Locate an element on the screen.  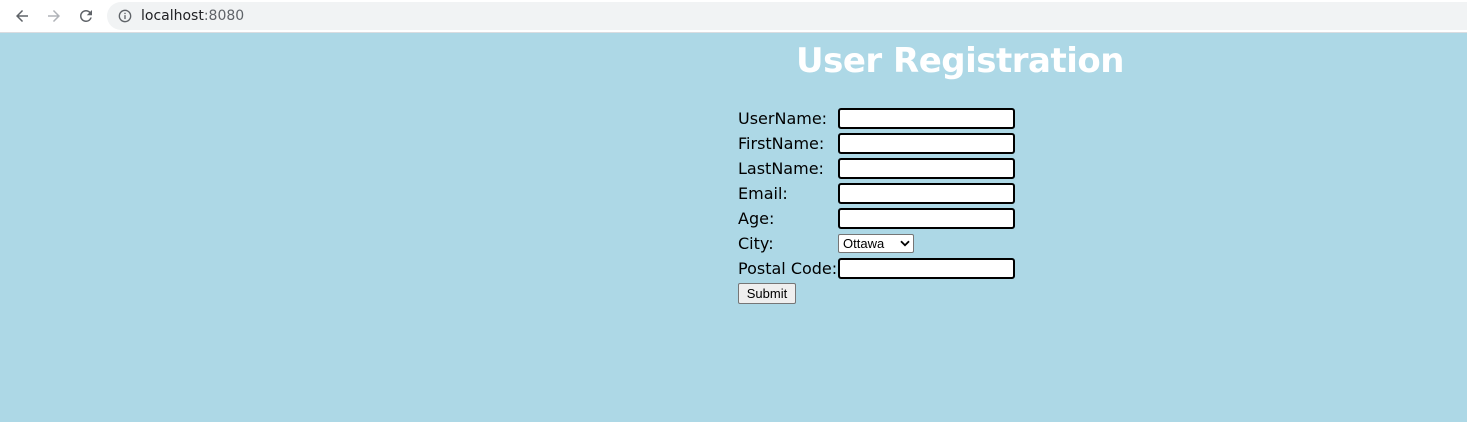
form-row-city: City: Ottawa is located at coordinates (826, 243).